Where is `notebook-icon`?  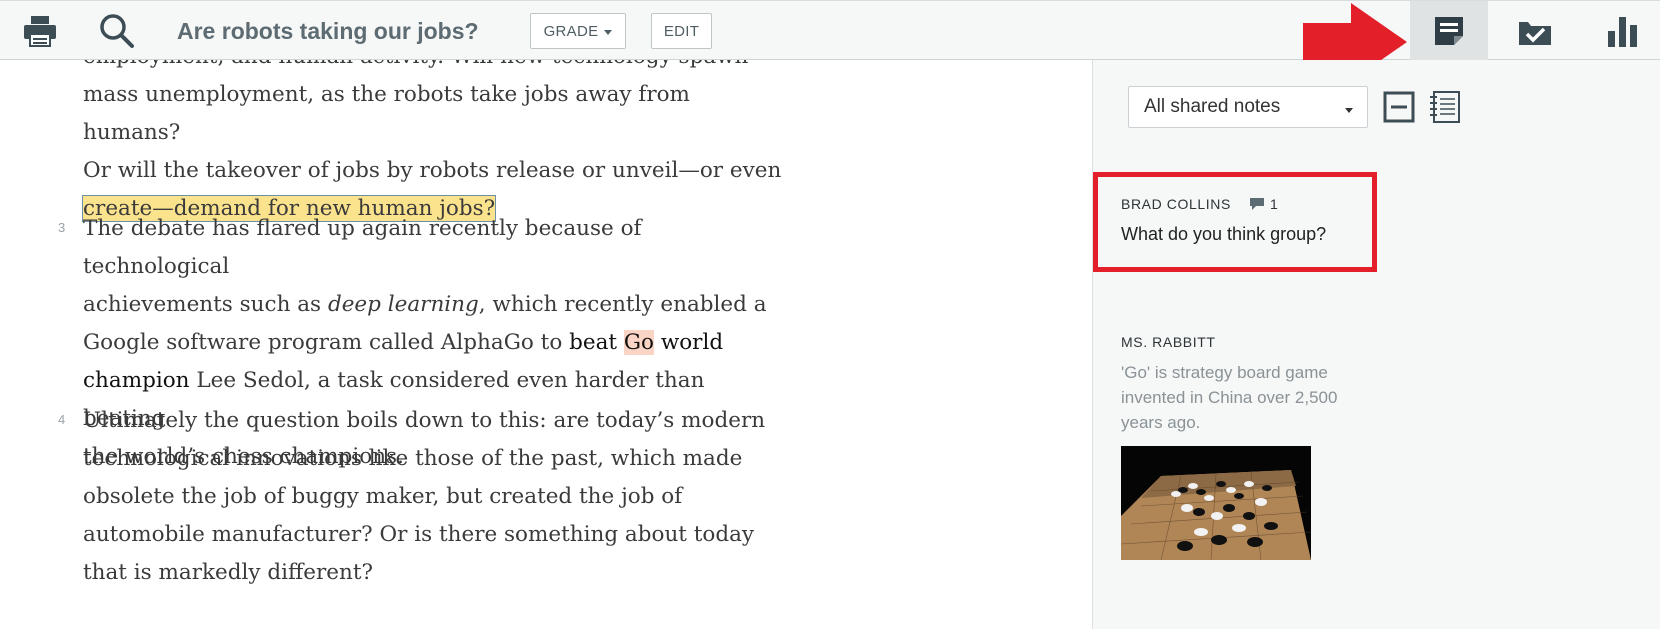 notebook-icon is located at coordinates (1445, 107).